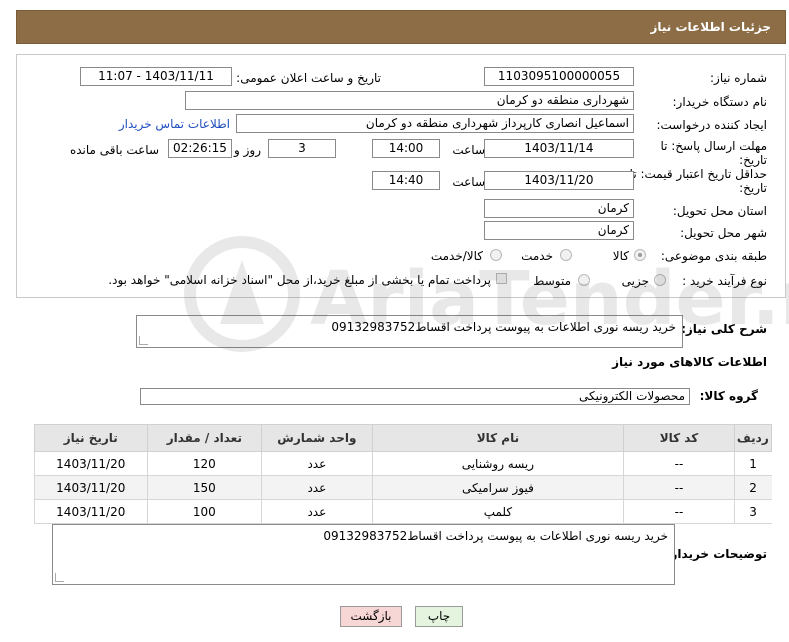 This screenshot has height=642, width=789. Describe the element at coordinates (559, 180) in the screenshot. I see `price-date-field: 1403/11/20` at that location.